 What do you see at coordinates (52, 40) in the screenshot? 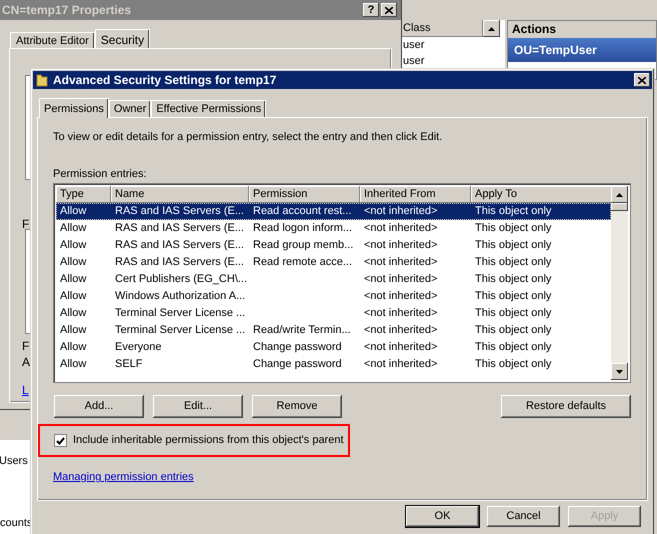
I see `tab: Attribute Editor` at bounding box center [52, 40].